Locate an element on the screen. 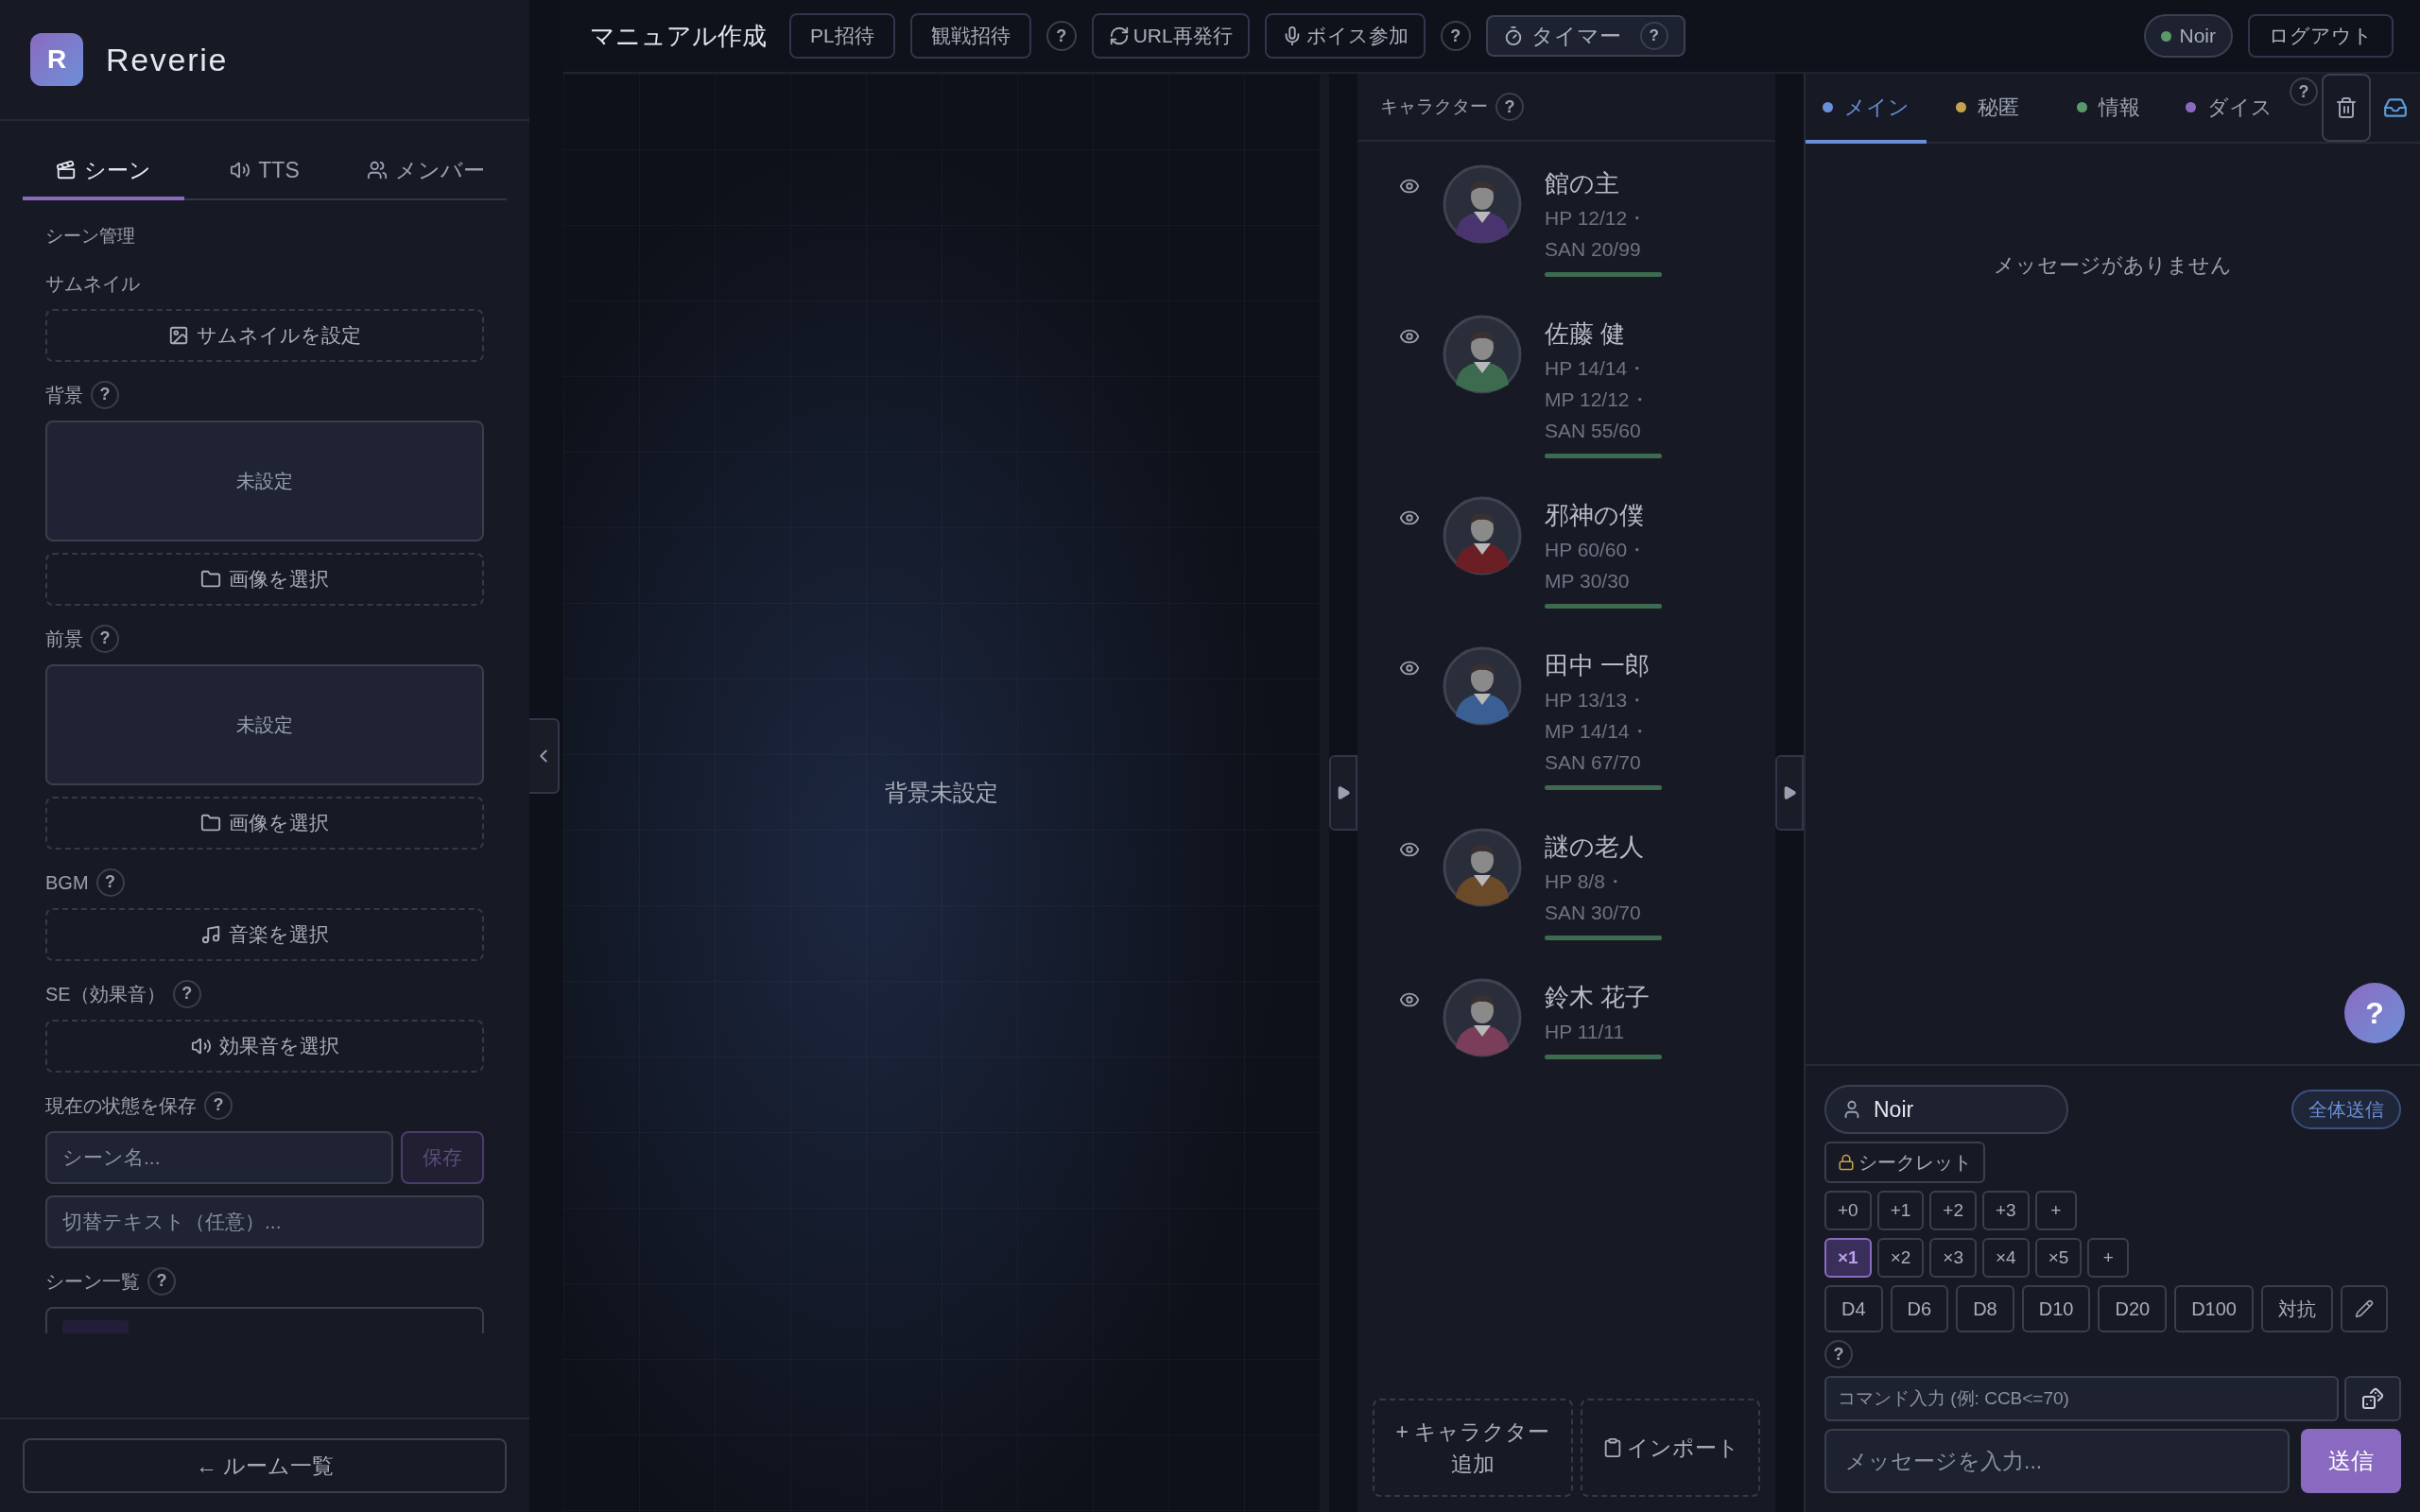 The height and width of the screenshot is (1512, 2420). trash-icon is located at coordinates (2346, 107).